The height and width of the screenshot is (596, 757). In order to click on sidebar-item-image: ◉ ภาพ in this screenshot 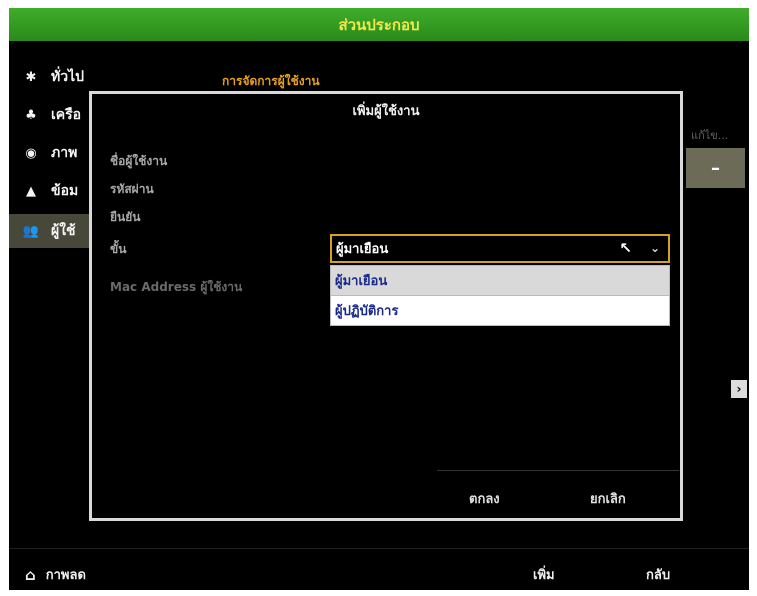, I will do `click(54, 153)`.